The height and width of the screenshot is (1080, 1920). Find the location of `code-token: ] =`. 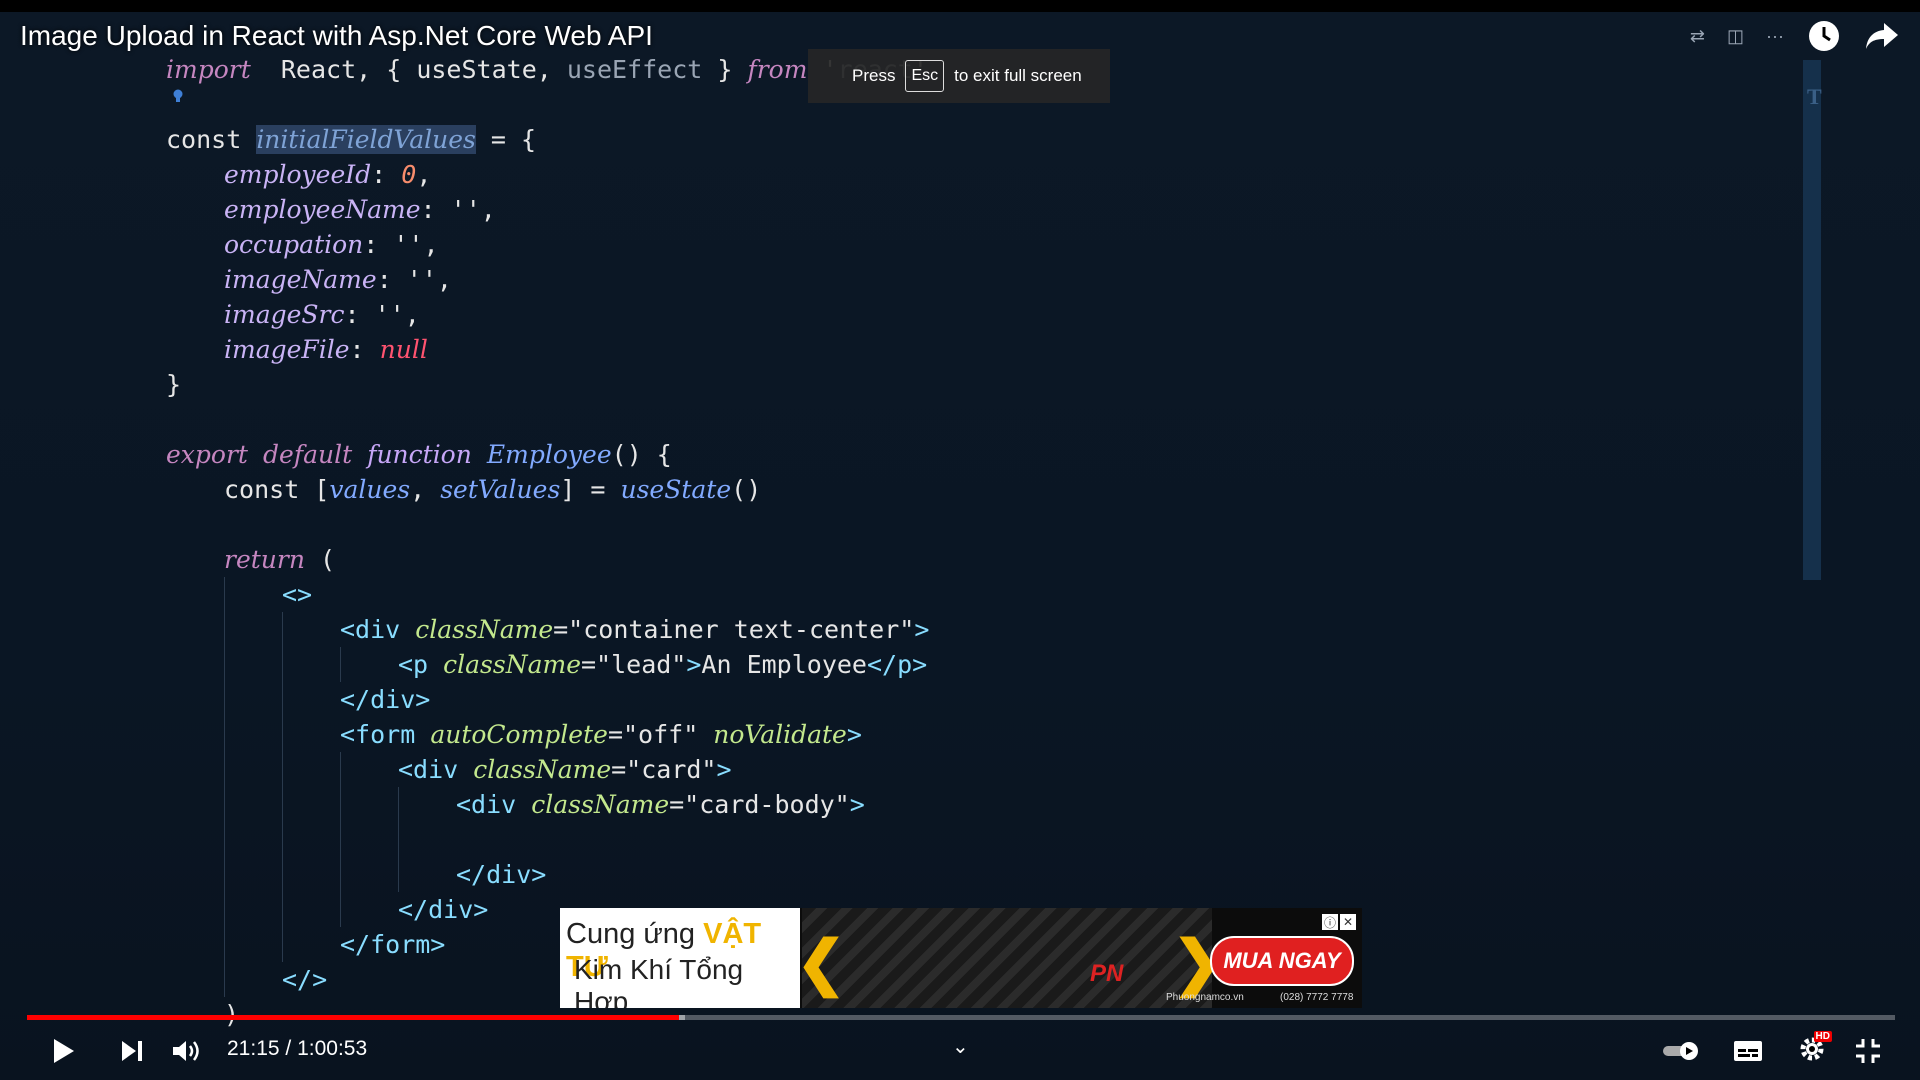

code-token: ] = is located at coordinates (590, 489).